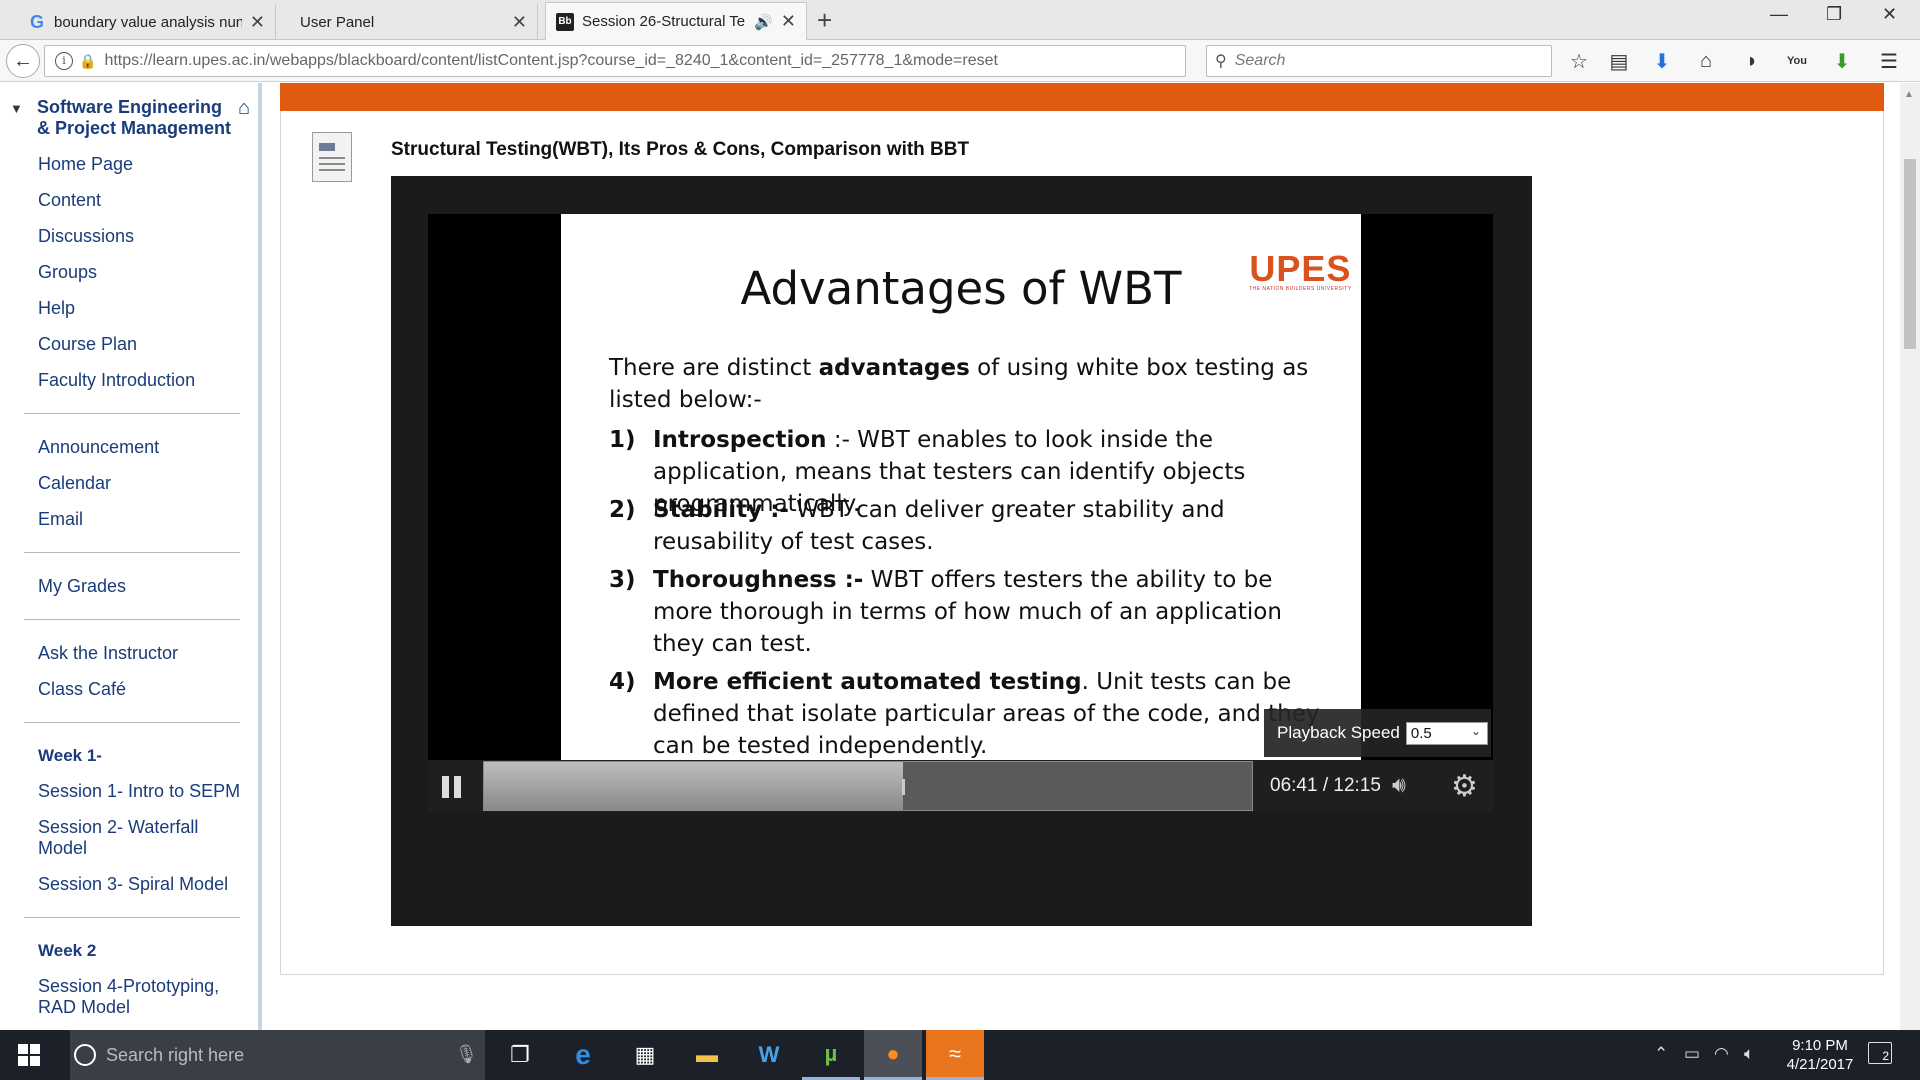 The image size is (1920, 1080). What do you see at coordinates (1910, 556) in the screenshot?
I see `page-scrollbar: ▲` at bounding box center [1910, 556].